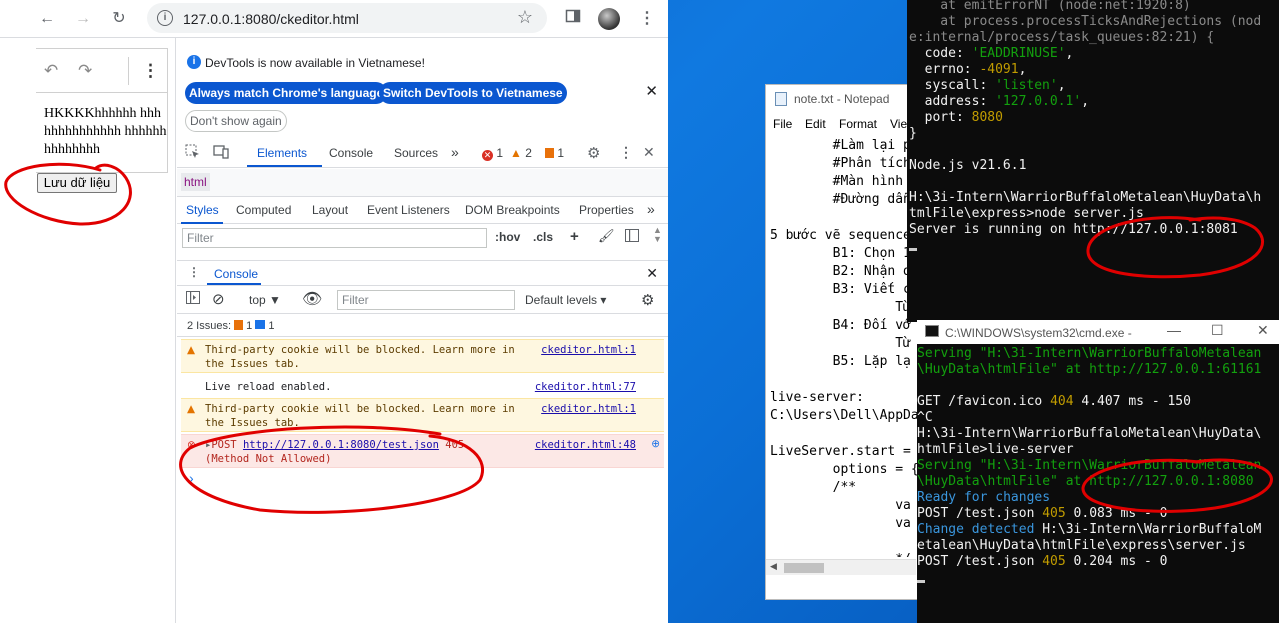 This screenshot has height=623, width=1279. I want to click on log-source-link: ckeditor.html:48, so click(585, 445).